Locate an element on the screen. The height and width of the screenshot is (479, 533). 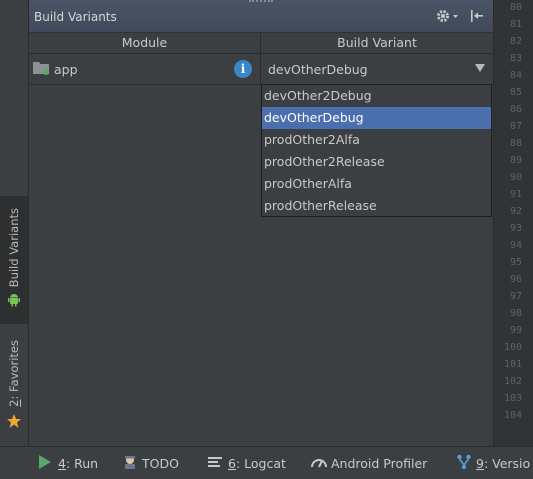
tab-build-variants: Build Variants is located at coordinates (14, 260).